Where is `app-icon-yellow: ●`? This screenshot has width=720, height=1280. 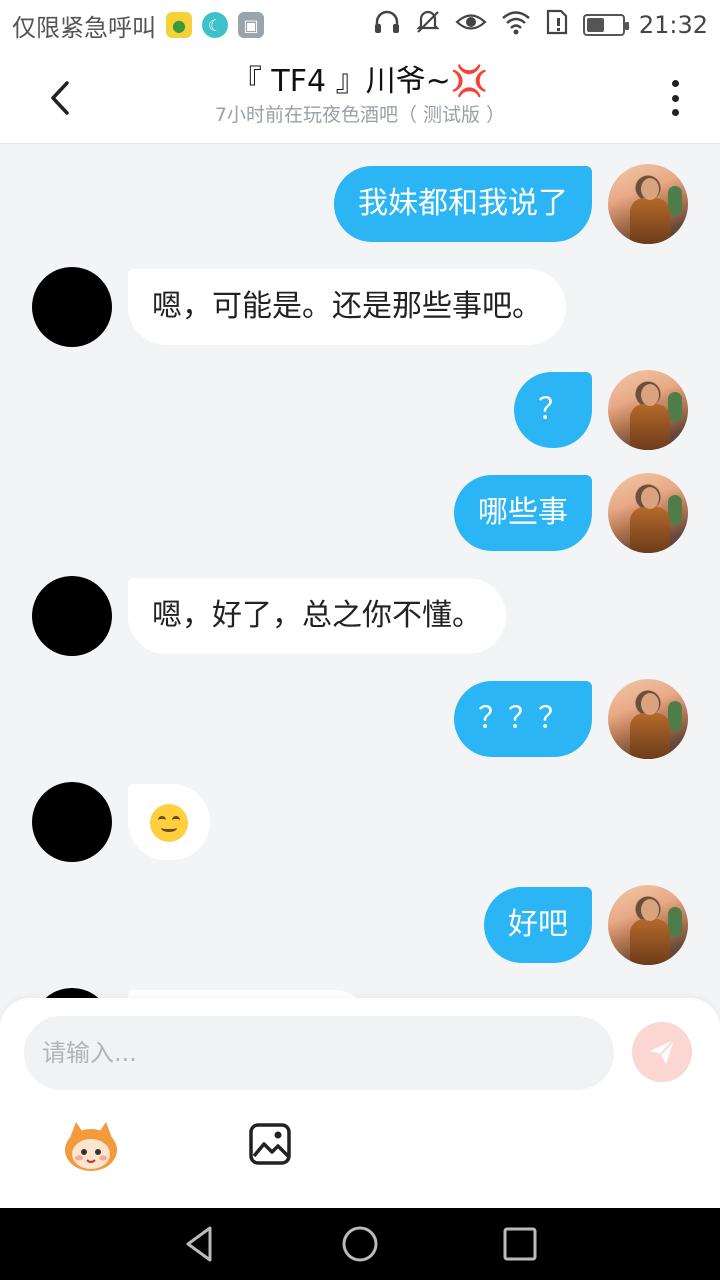
app-icon-yellow: ● is located at coordinates (179, 25).